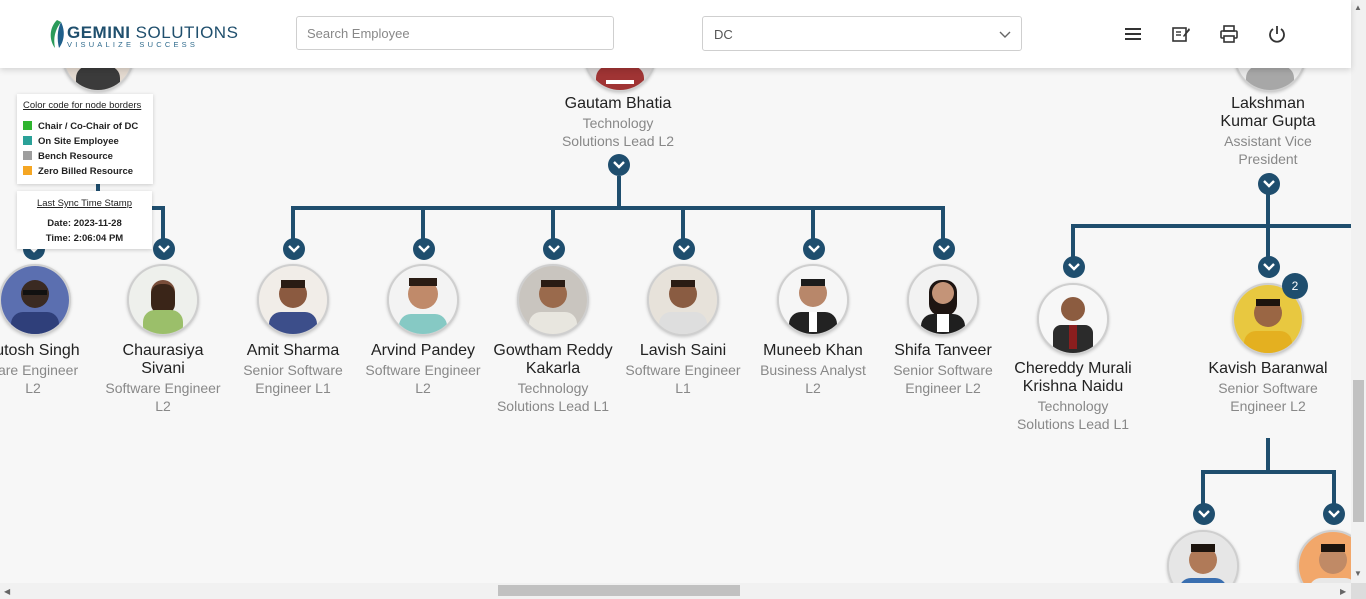 This screenshot has height=599, width=1366. I want to click on menu-icon, so click(1133, 34).